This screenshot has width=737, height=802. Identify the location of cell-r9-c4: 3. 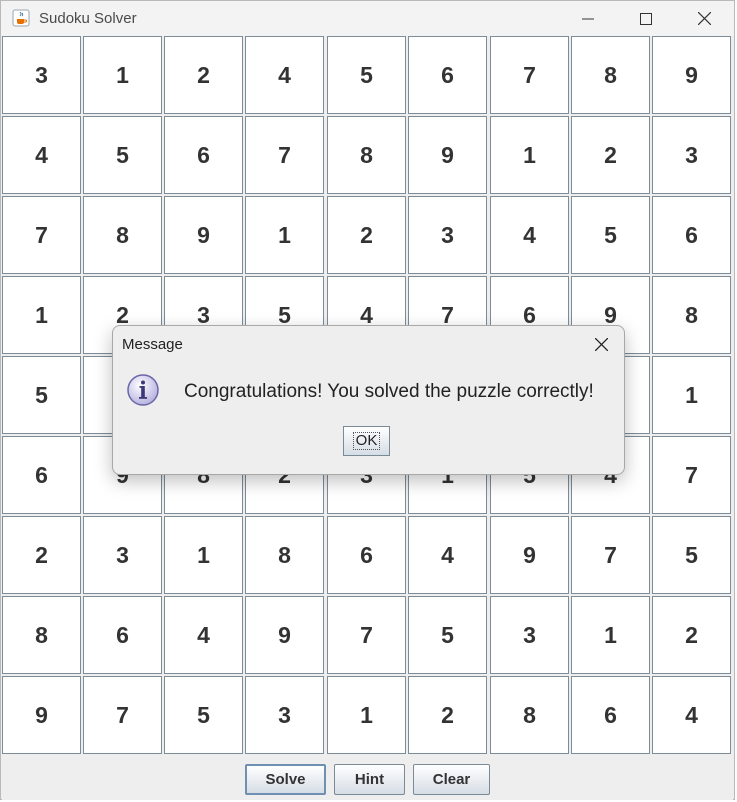
(284, 715).